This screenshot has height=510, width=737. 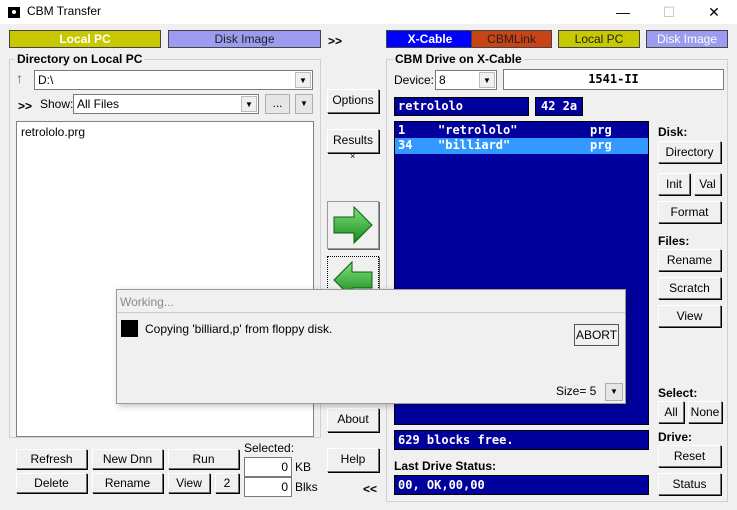 I want to click on drive-status-label: Last Drive Status:, so click(x=445, y=466).